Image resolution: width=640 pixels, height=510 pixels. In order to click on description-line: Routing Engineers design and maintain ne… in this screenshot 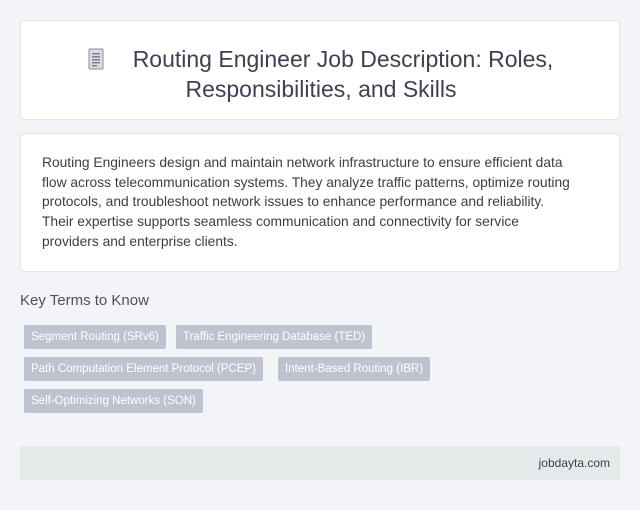, I will do `click(302, 162)`.